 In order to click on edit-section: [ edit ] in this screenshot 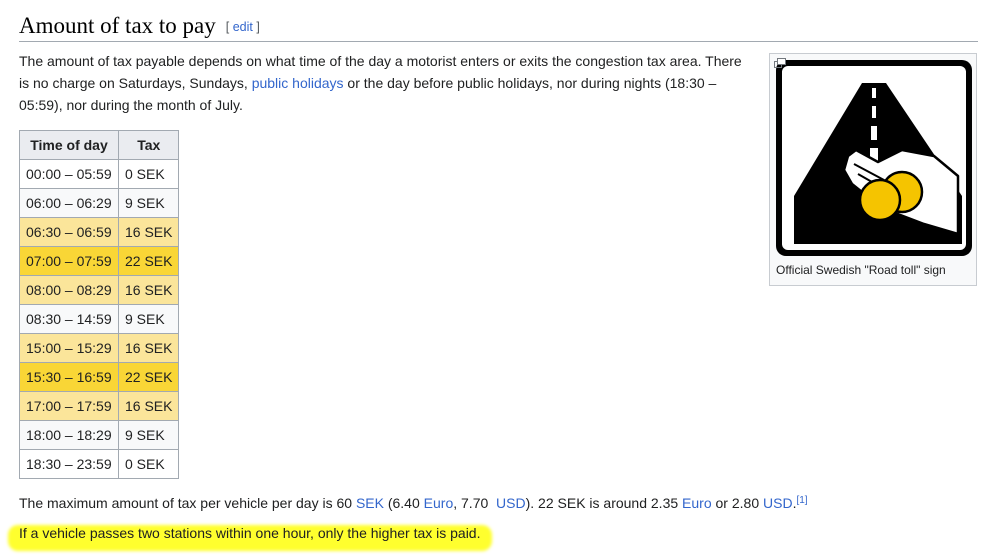, I will do `click(243, 27)`.